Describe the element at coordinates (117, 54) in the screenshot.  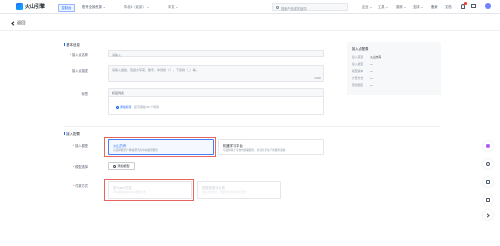
I see `endpoint-name-placeholder: 请输入` at that location.